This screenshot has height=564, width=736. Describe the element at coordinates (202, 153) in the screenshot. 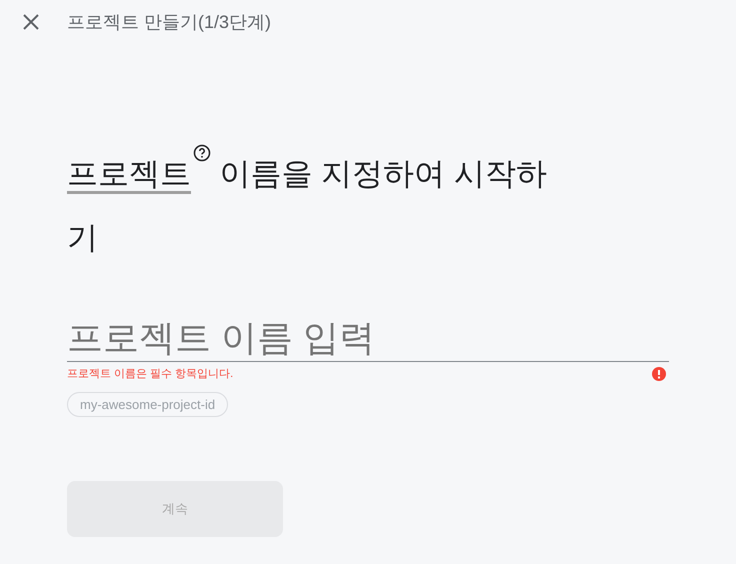

I see `help-icon` at that location.